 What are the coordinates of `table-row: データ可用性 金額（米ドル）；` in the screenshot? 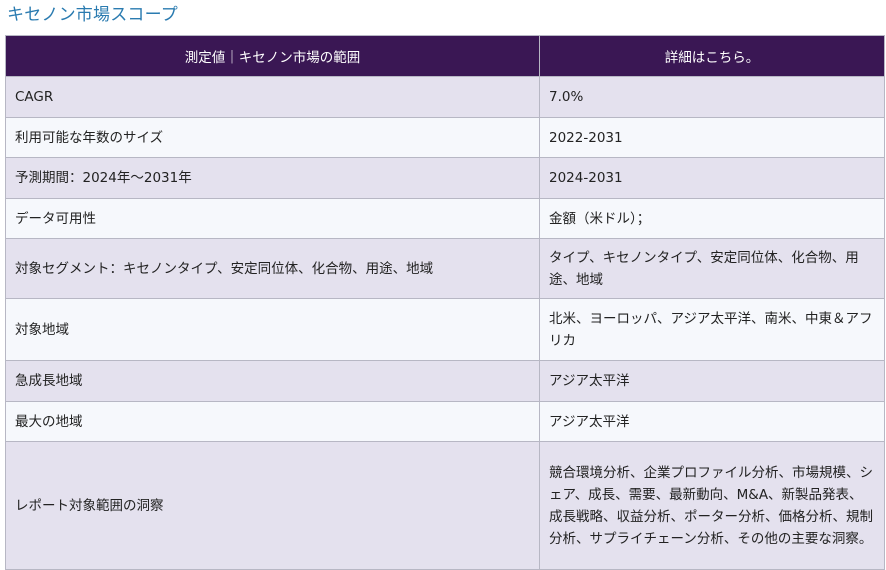 It's located at (445, 218).